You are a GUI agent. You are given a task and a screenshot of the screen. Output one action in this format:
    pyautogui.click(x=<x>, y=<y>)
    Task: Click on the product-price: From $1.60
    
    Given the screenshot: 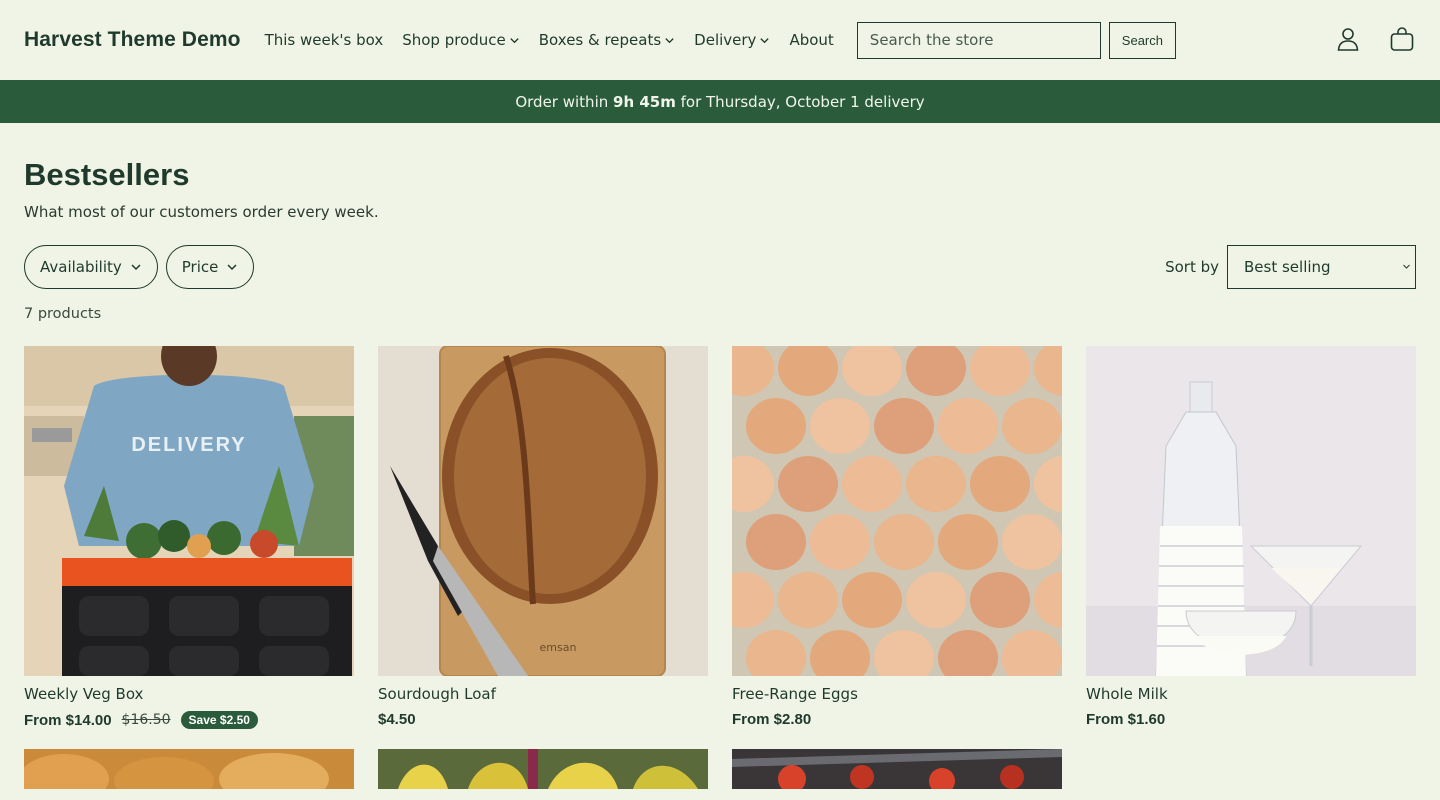 What is the action you would take?
    pyautogui.click(x=1126, y=719)
    